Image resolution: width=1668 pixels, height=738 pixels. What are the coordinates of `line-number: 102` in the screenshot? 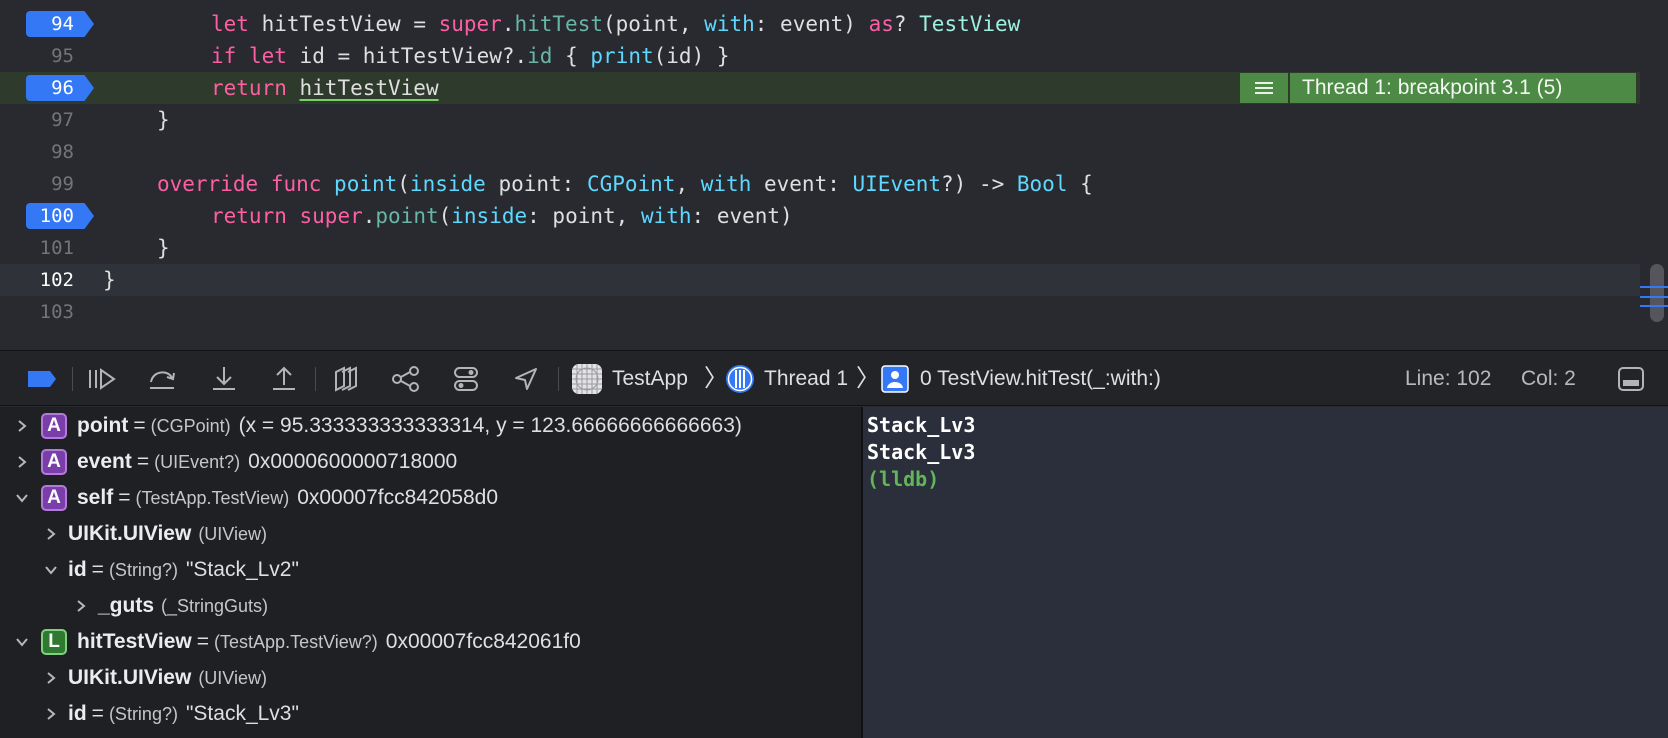 It's located at (56, 280).